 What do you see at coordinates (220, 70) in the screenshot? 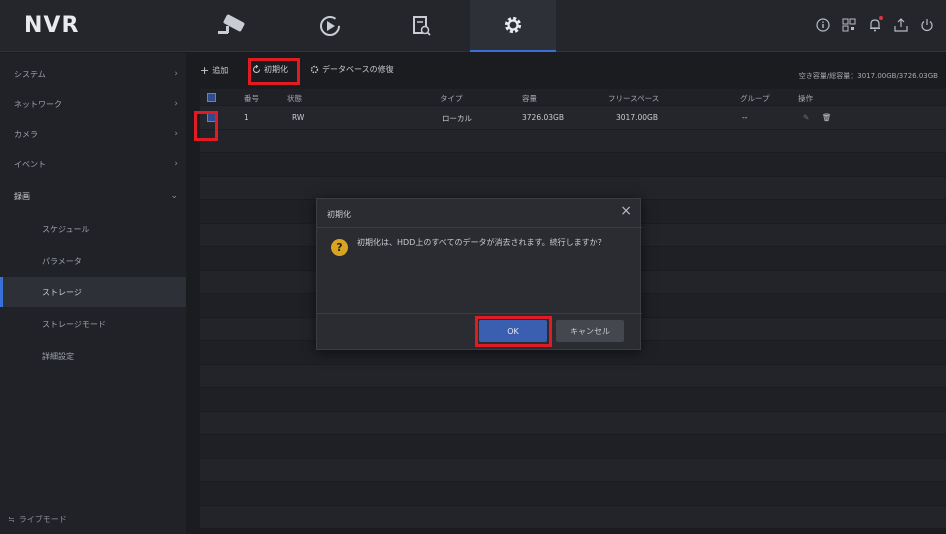
I see `add-label: 追加` at bounding box center [220, 70].